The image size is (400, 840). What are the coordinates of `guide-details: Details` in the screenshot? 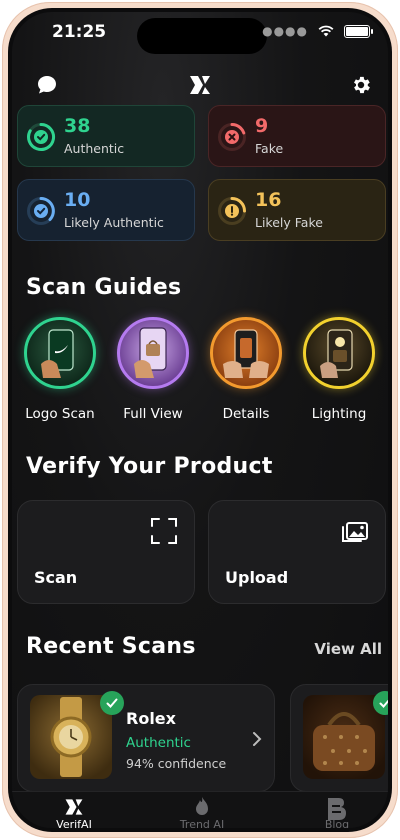 It's located at (246, 369).